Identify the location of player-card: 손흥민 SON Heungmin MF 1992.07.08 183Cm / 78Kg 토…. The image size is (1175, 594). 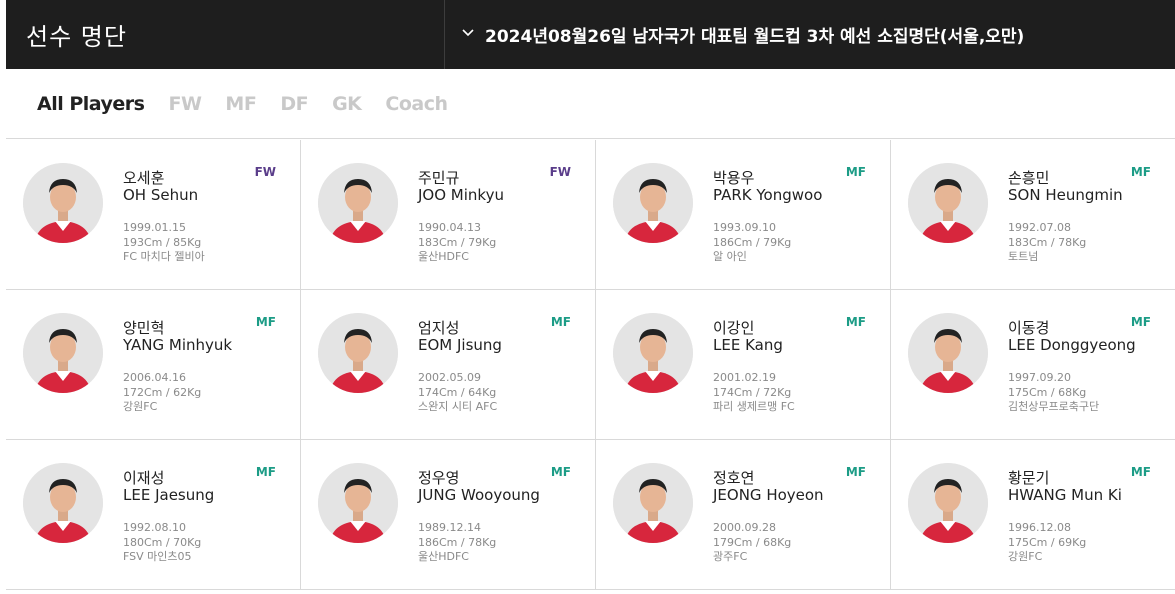
(1033, 215).